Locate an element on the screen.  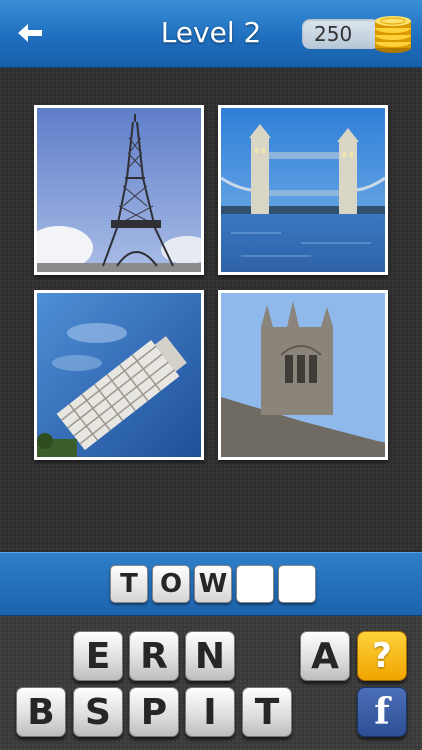
puzzle-image-tower-bridge is located at coordinates (303, 190).